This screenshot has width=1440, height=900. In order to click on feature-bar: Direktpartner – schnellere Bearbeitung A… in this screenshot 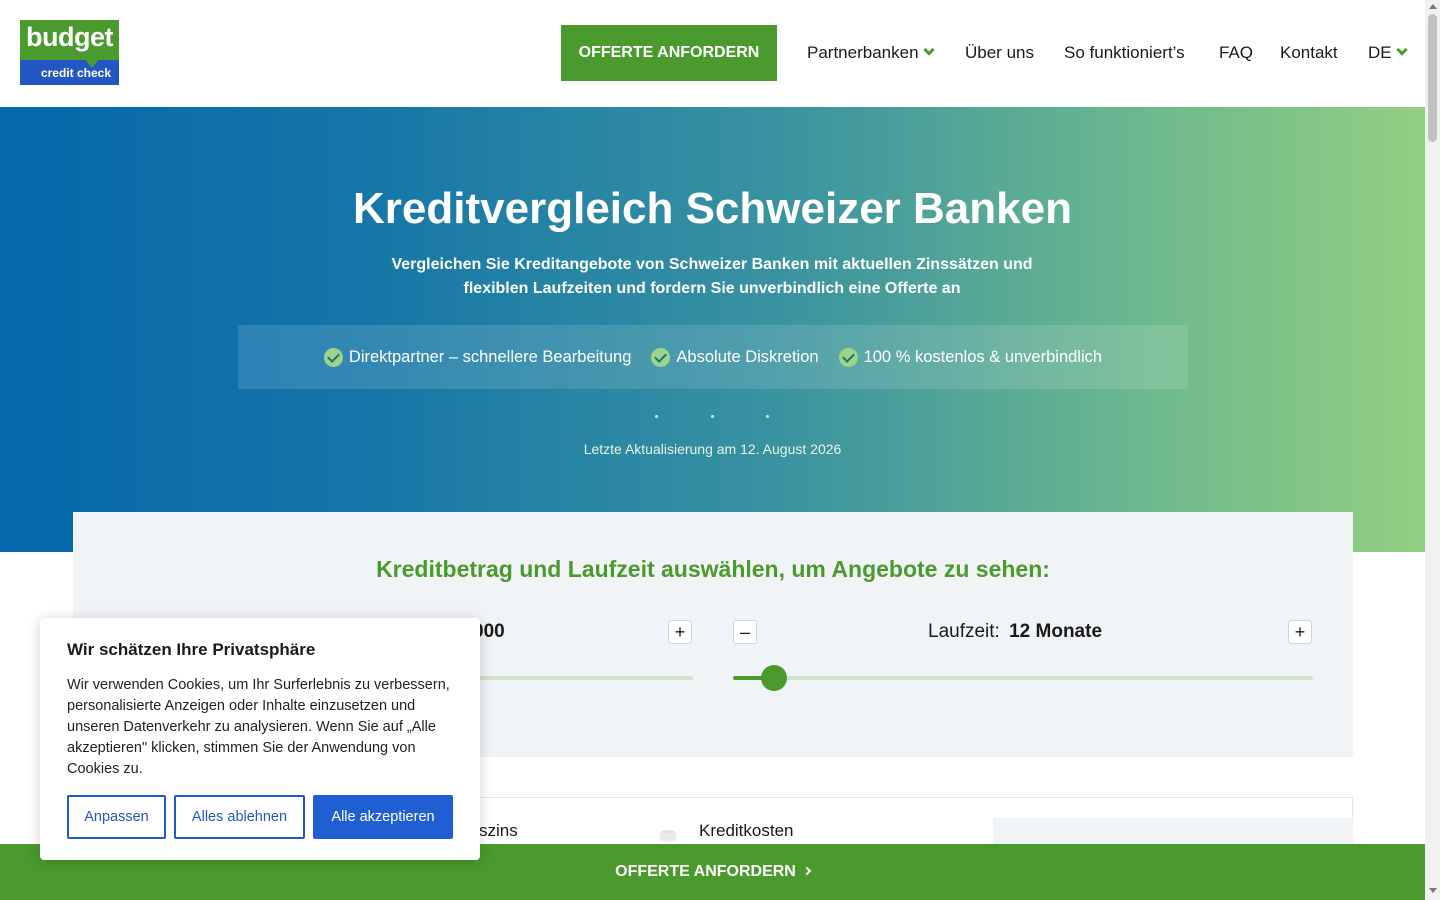, I will do `click(713, 357)`.